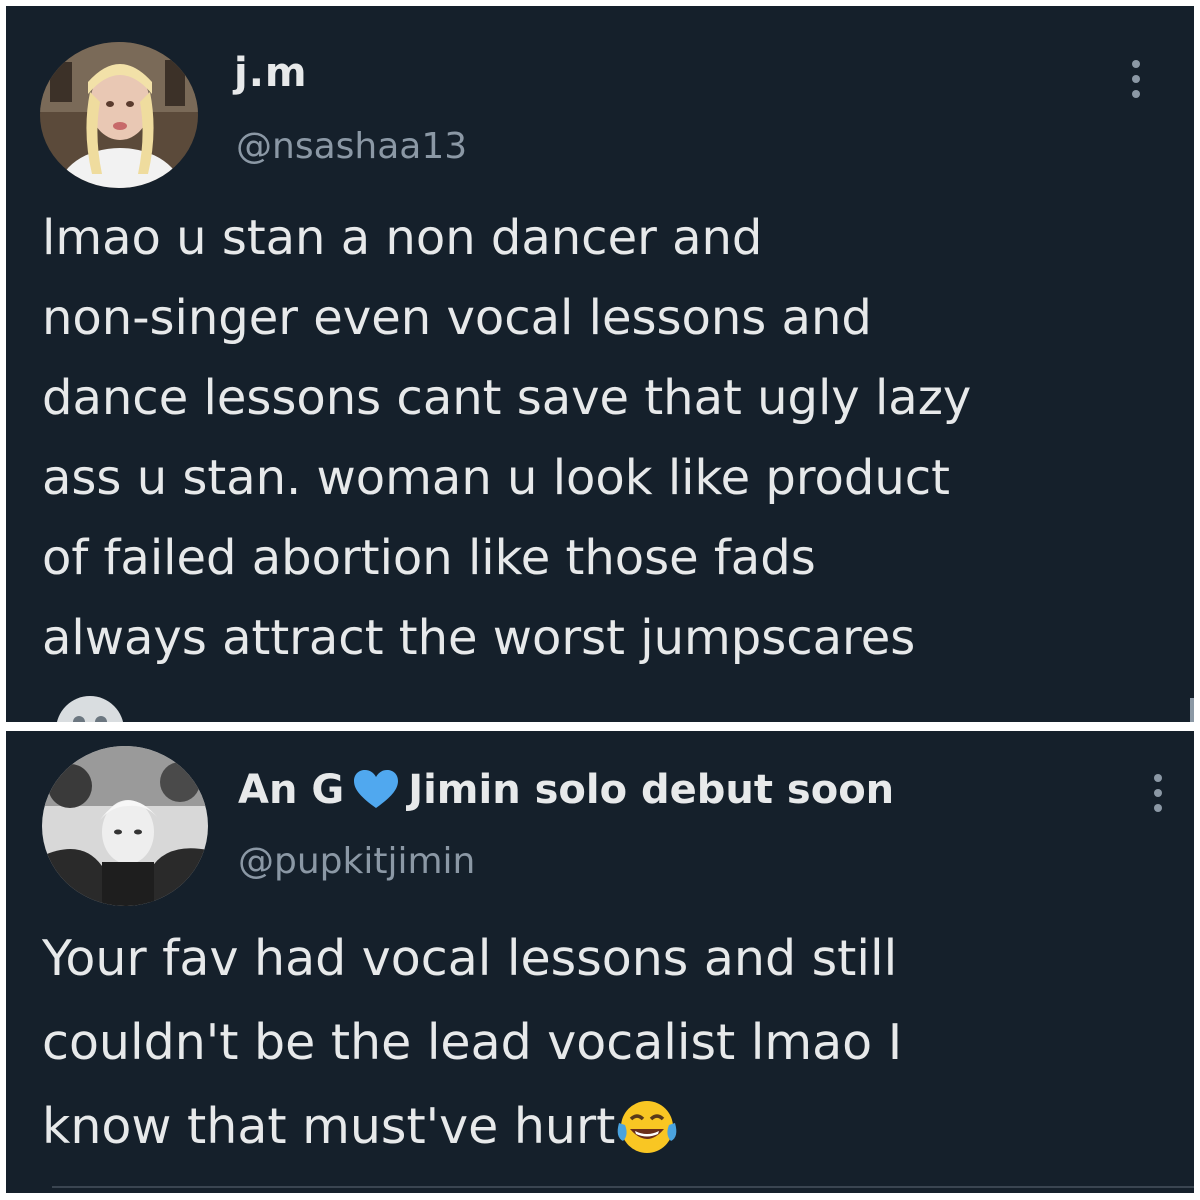 The image size is (1200, 1200). What do you see at coordinates (376, 789) in the screenshot?
I see `blue-heart-icon` at bounding box center [376, 789].